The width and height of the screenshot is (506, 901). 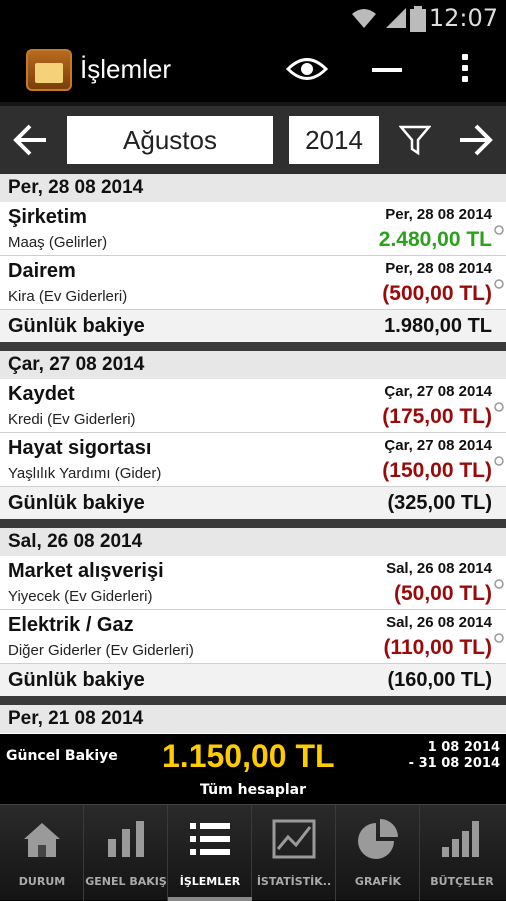 I want to click on page-title: İşlemler, so click(x=126, y=69).